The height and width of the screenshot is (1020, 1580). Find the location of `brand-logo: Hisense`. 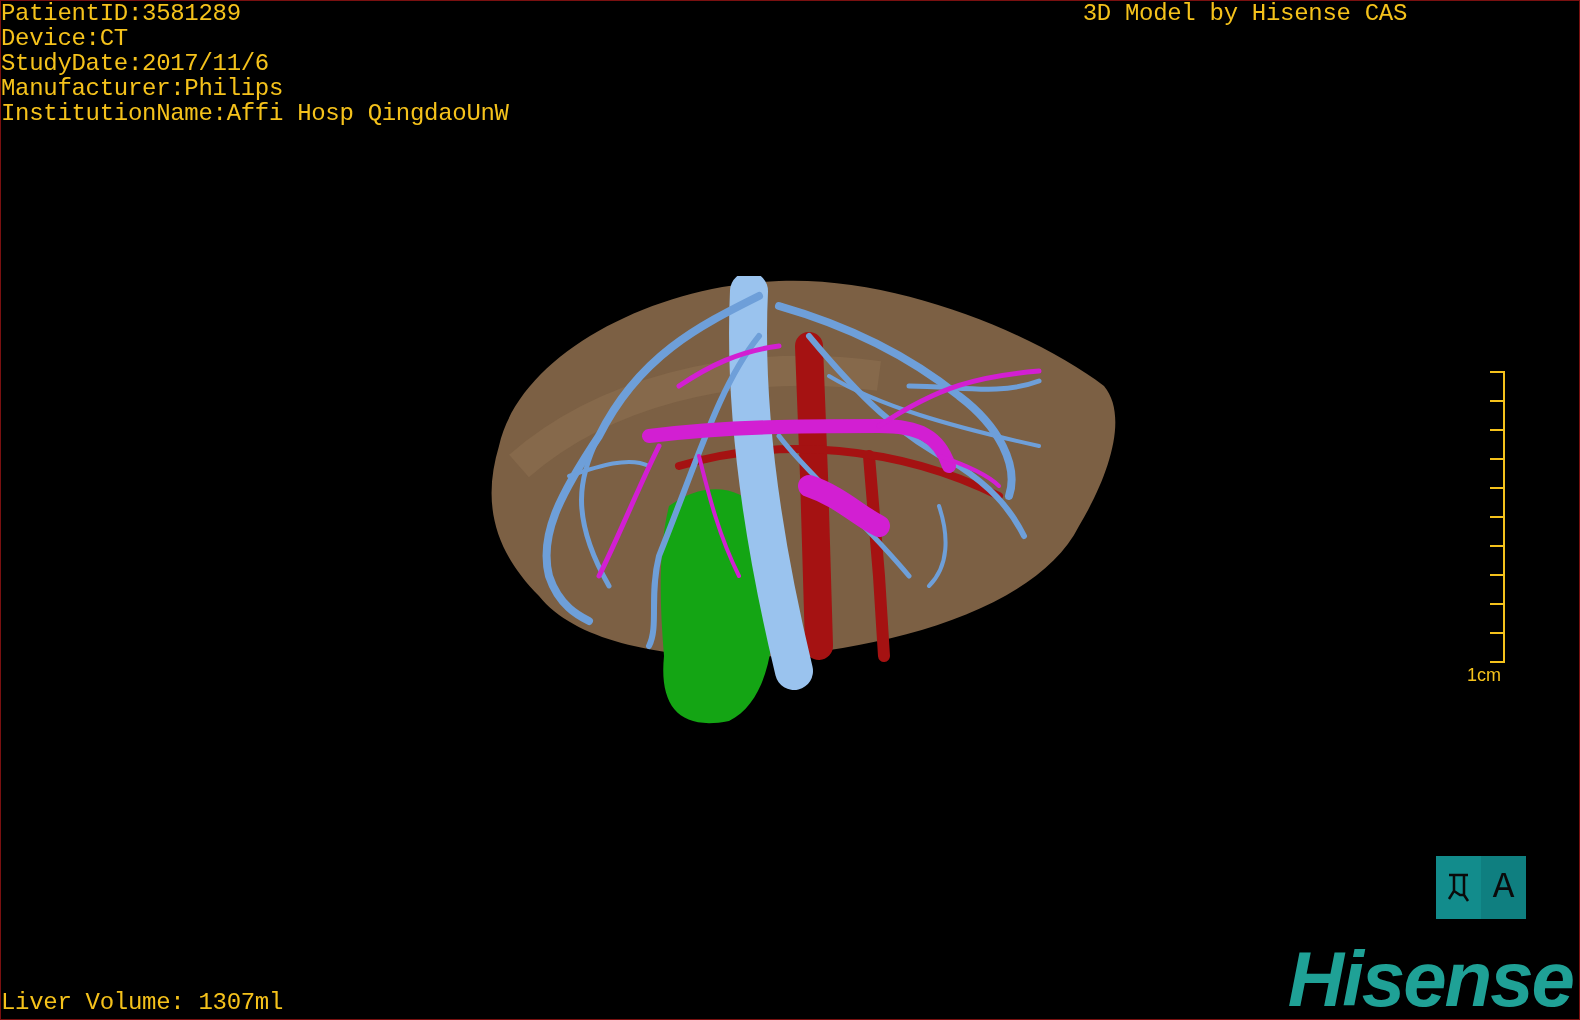

brand-logo: Hisense is located at coordinates (1430, 979).